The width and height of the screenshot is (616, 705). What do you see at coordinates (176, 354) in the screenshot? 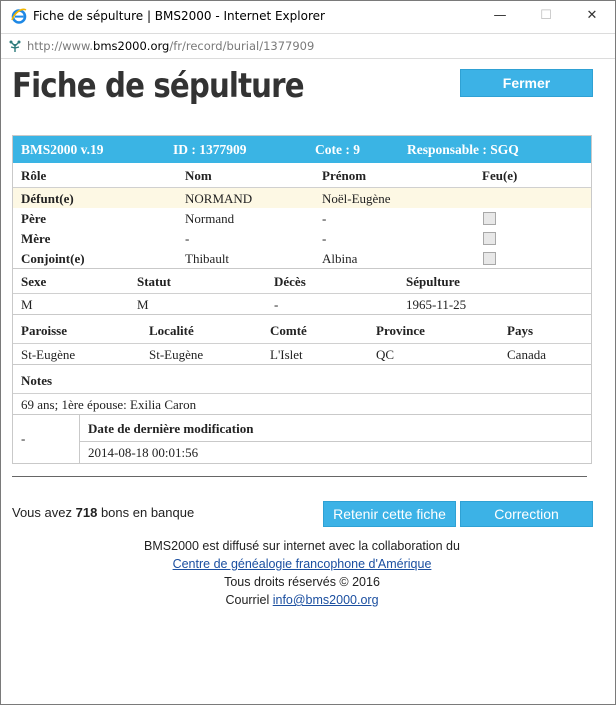
I see `localite-cell: St-Eugène` at bounding box center [176, 354].